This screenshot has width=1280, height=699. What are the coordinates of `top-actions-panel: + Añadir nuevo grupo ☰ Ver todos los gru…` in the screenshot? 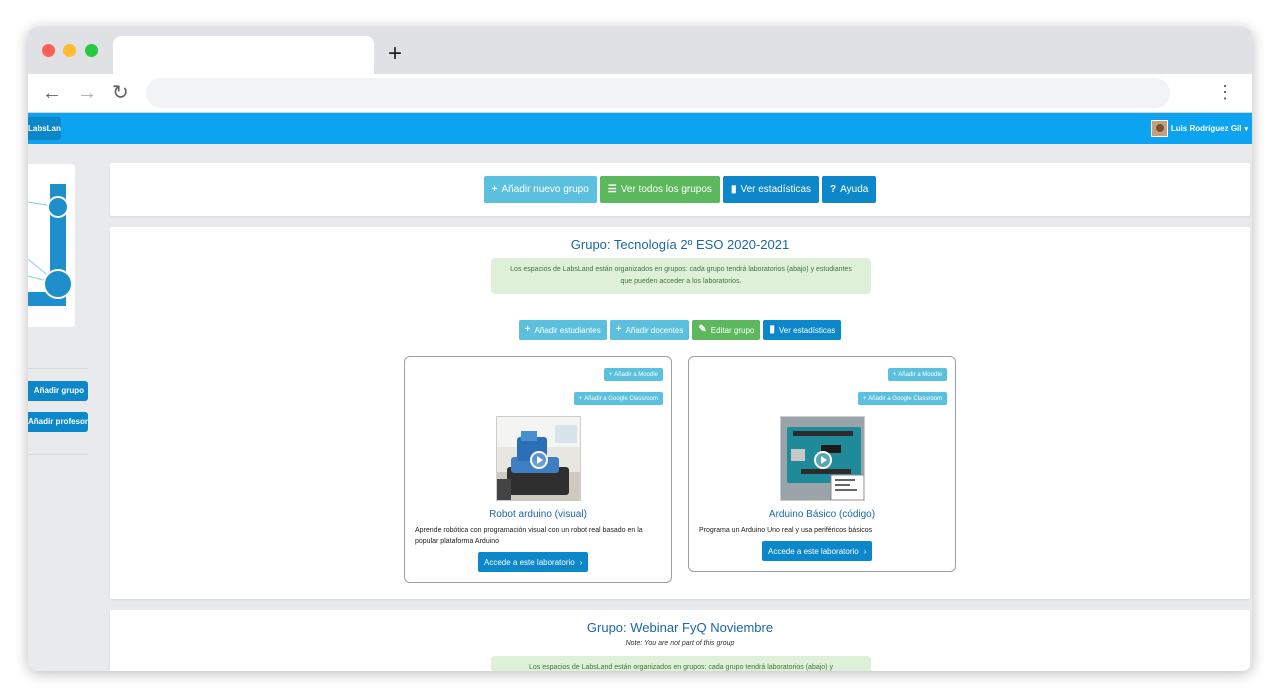 It's located at (680, 189).